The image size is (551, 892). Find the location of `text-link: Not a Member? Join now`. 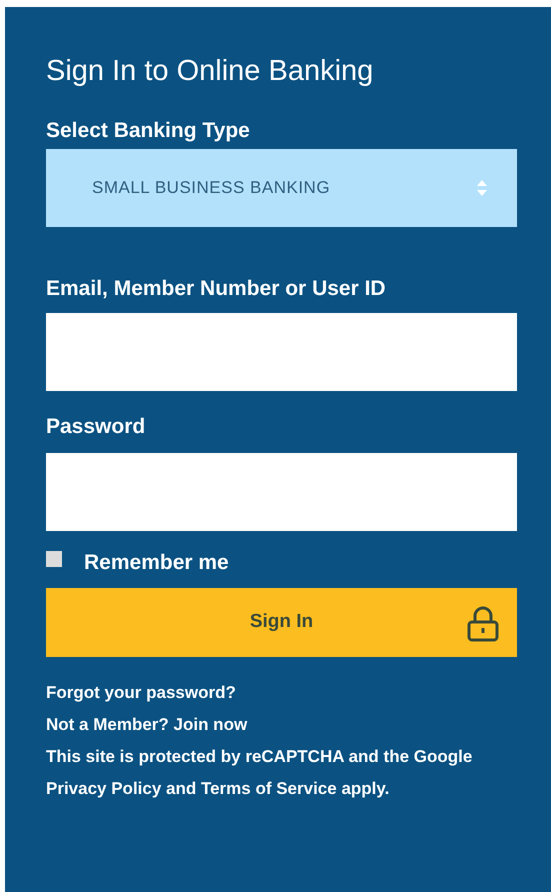

text-link: Not a Member? Join now is located at coordinates (147, 725).